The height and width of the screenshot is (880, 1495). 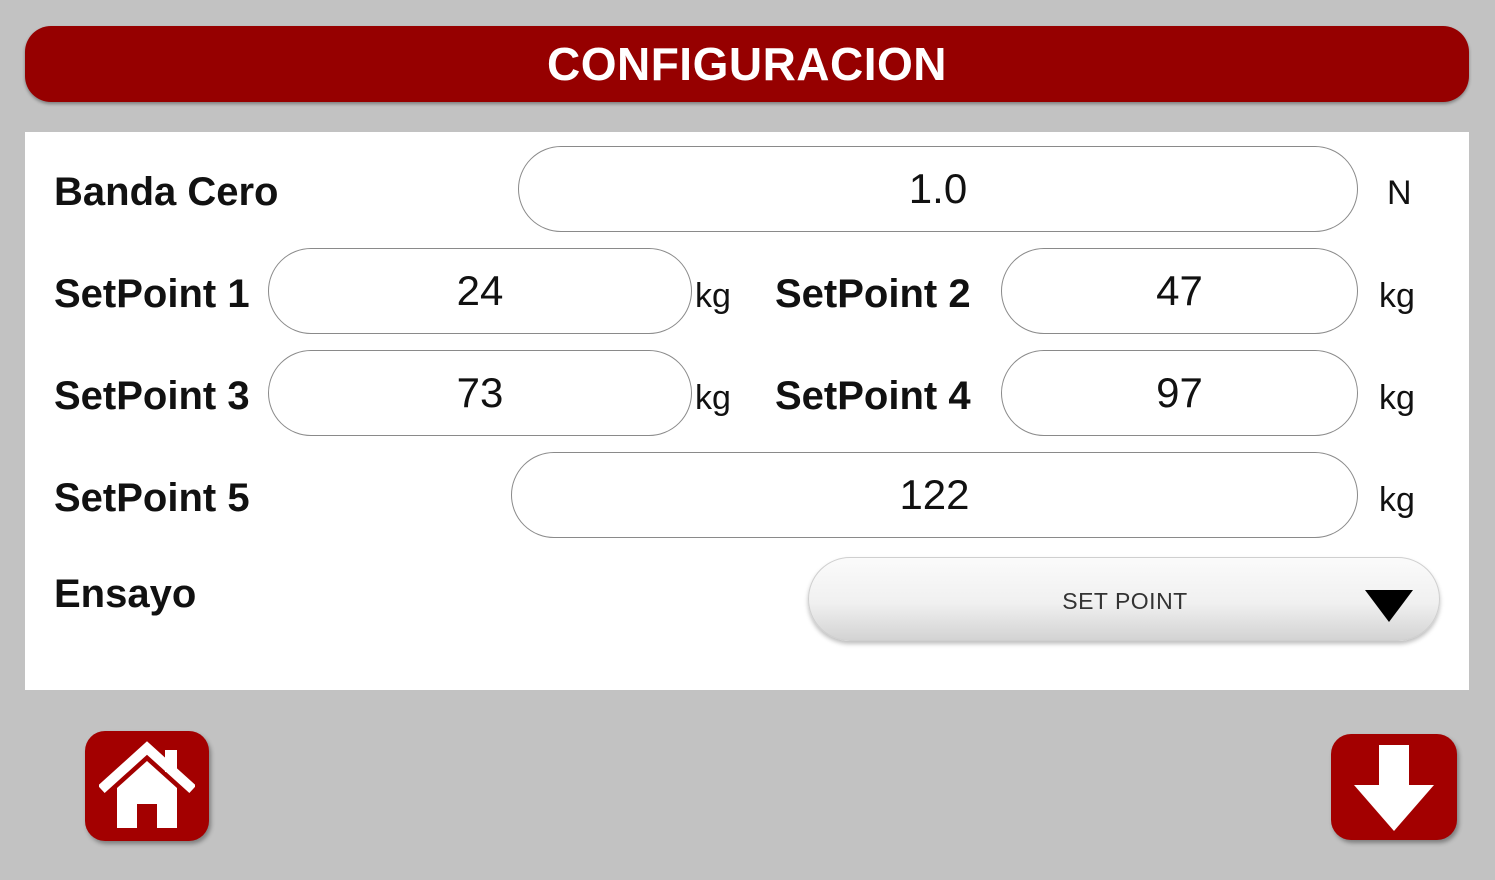 I want to click on banda-cero-unit: N, so click(x=1399, y=193).